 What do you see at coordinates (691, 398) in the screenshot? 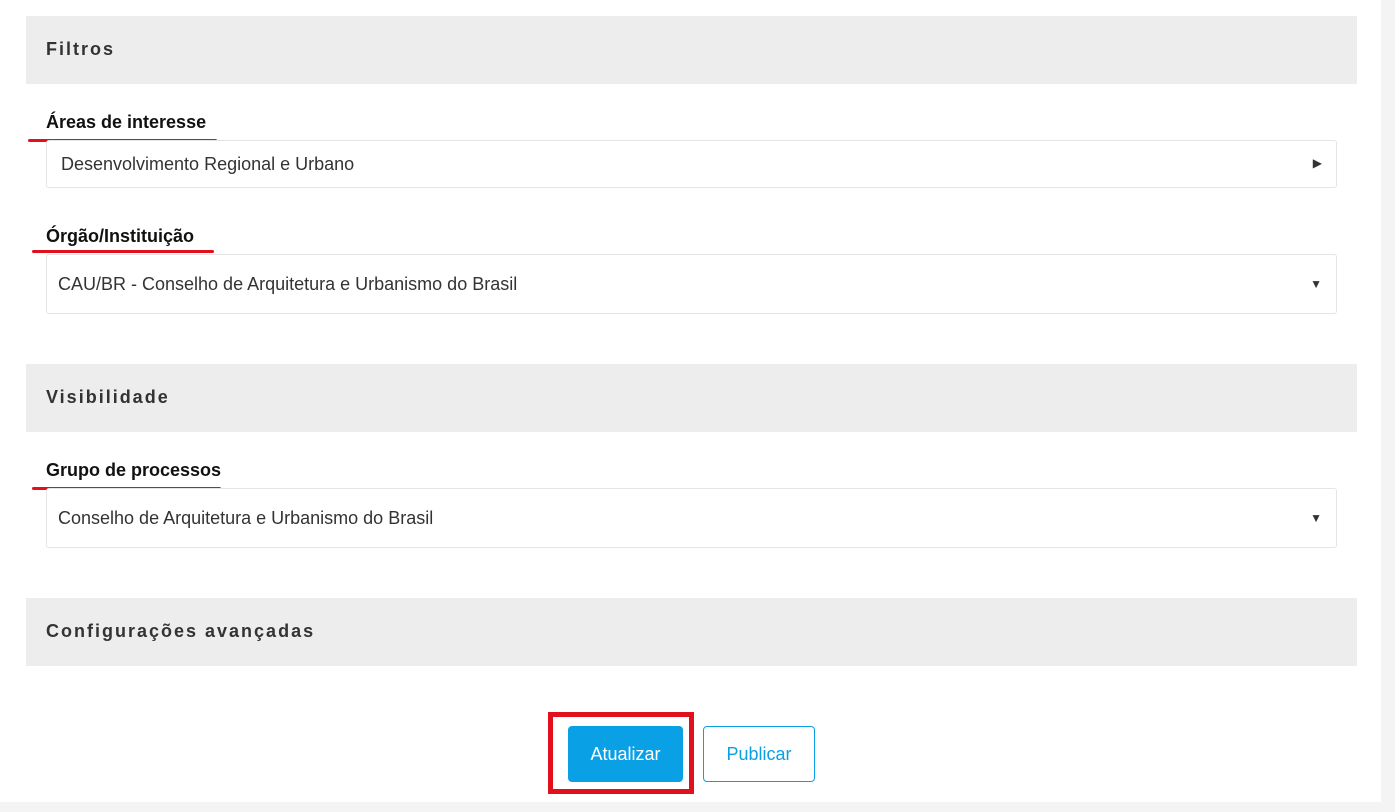
I see `visibility-section-header: Visibilidade` at bounding box center [691, 398].